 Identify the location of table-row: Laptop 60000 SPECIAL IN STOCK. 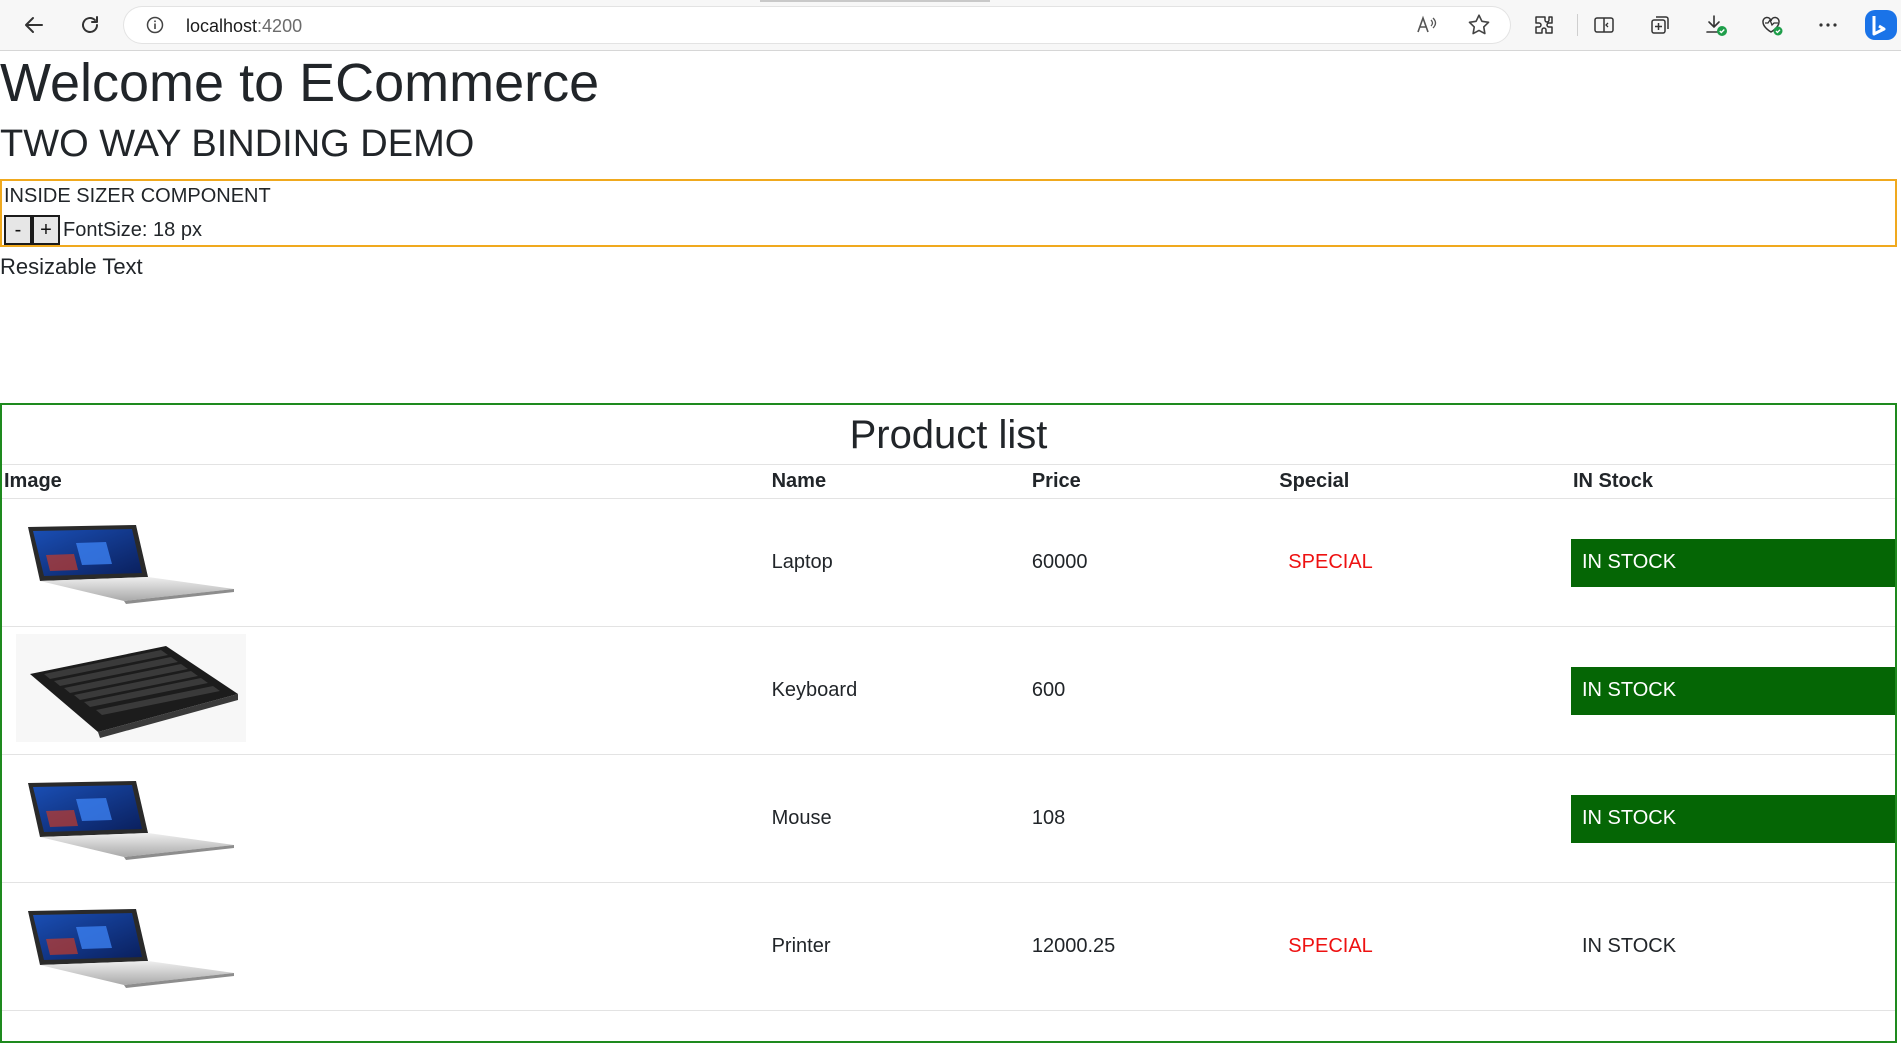
(948, 562).